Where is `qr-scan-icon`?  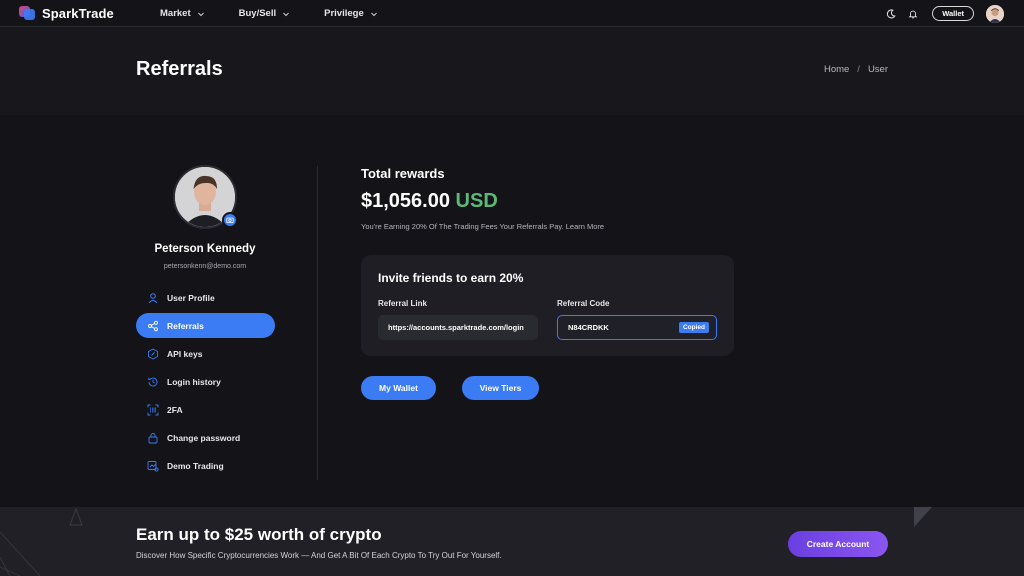
qr-scan-icon is located at coordinates (153, 410).